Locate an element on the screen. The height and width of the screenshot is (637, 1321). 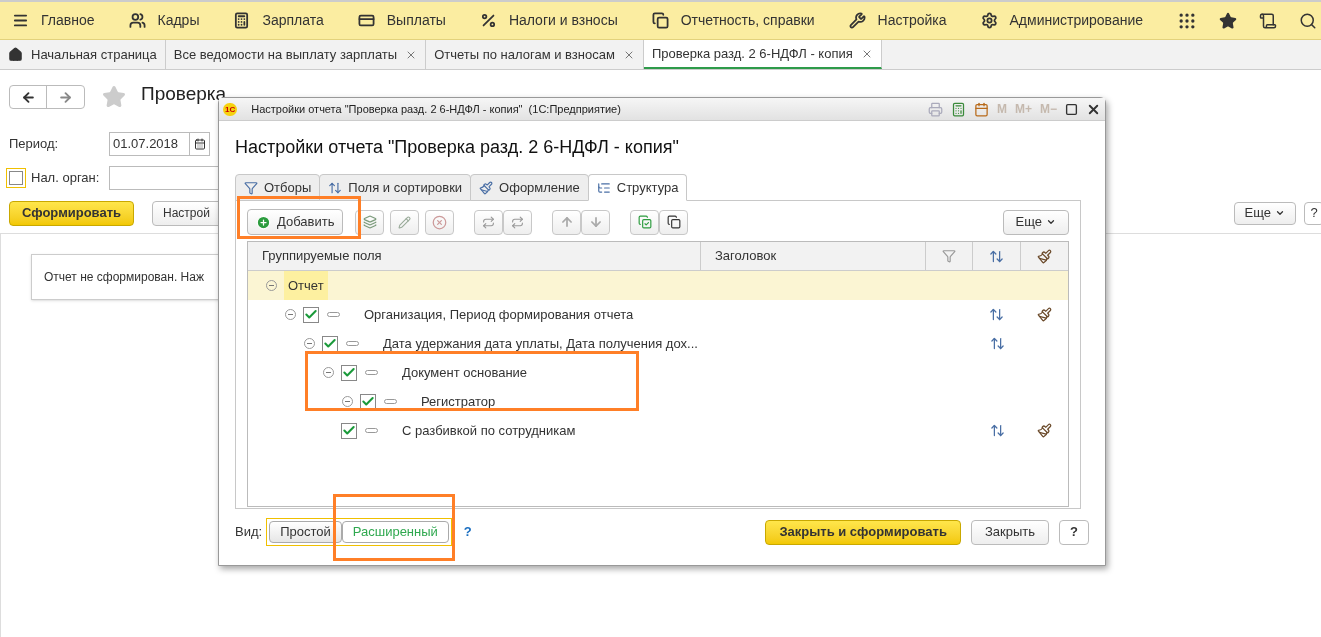
plus-icon is located at coordinates (263, 222).